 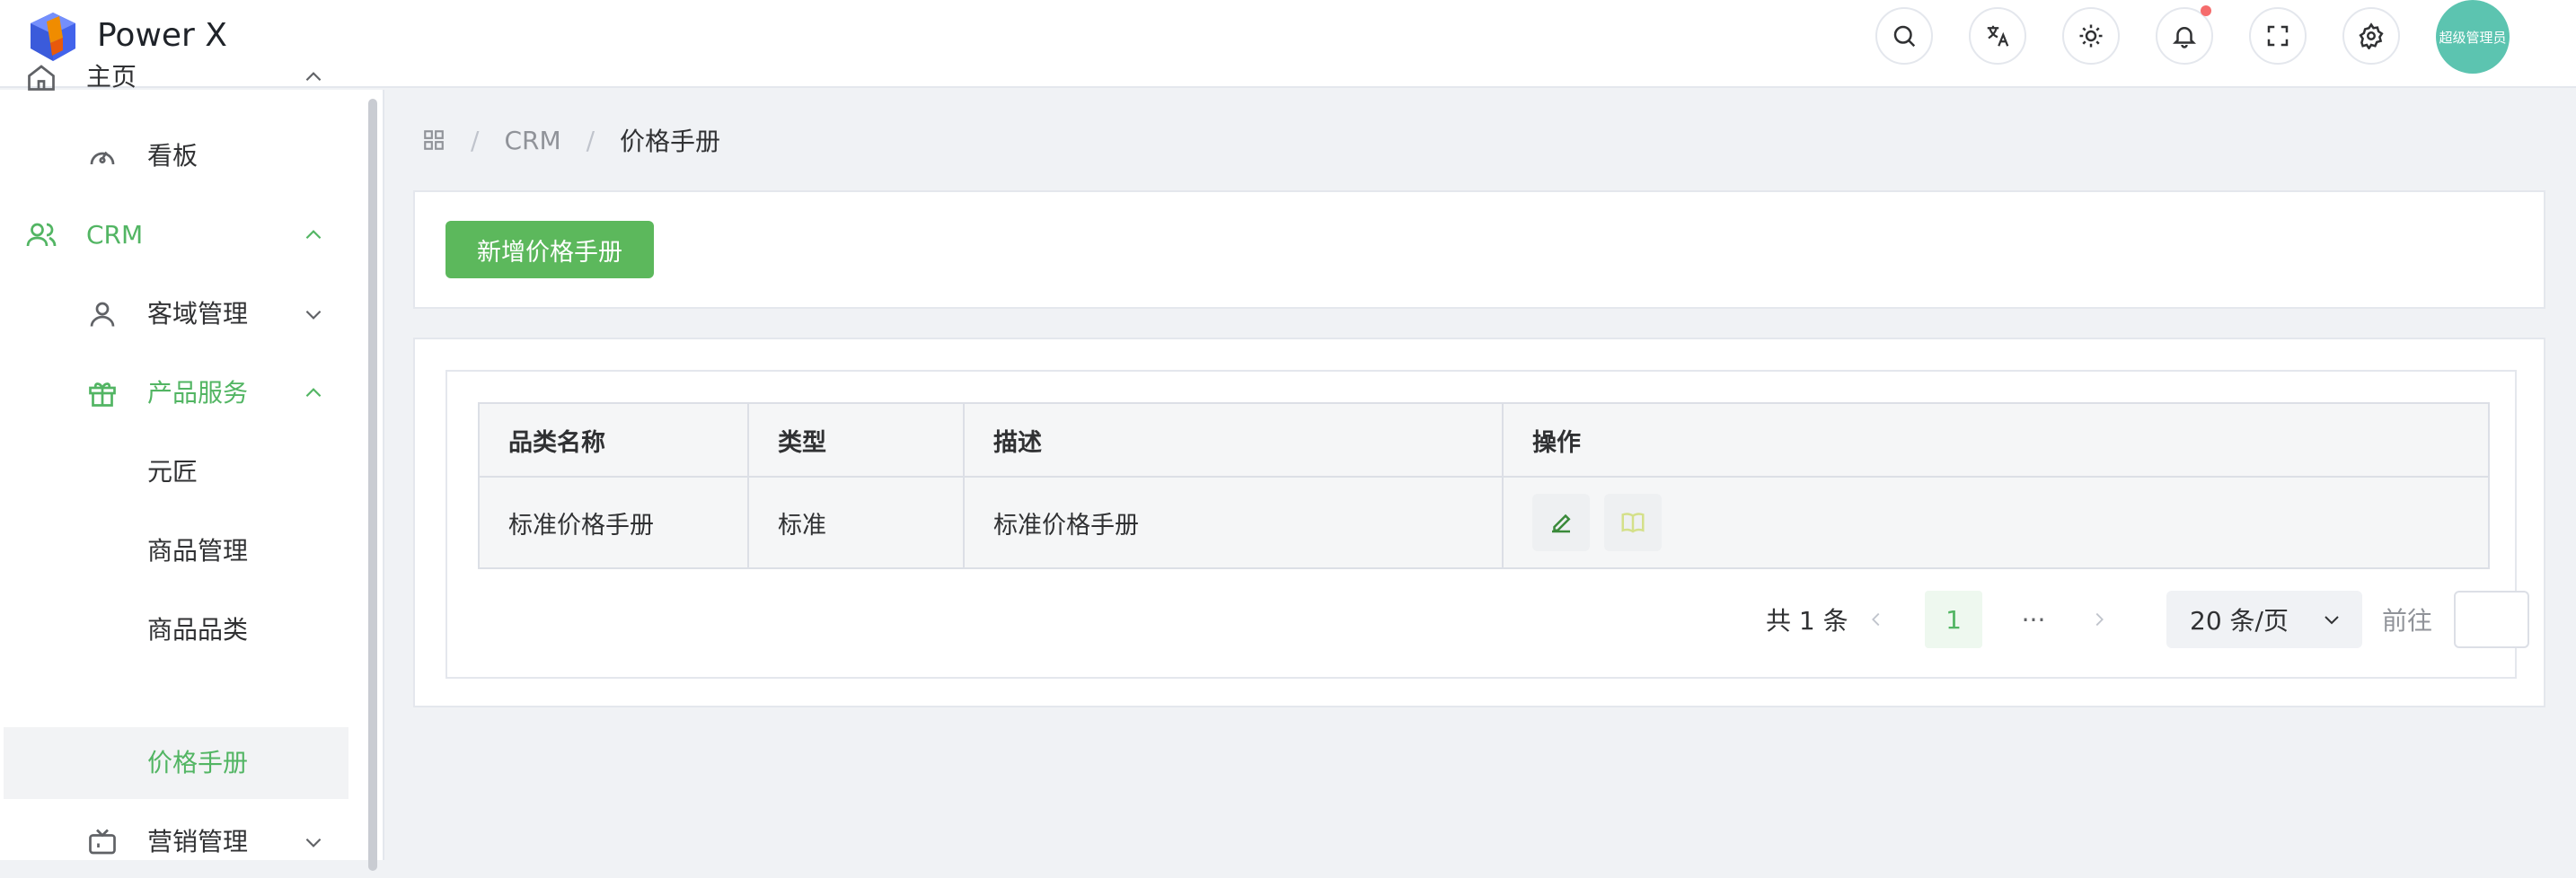 I want to click on sidebar-item-yuanjiang: 元匠, so click(x=175, y=472).